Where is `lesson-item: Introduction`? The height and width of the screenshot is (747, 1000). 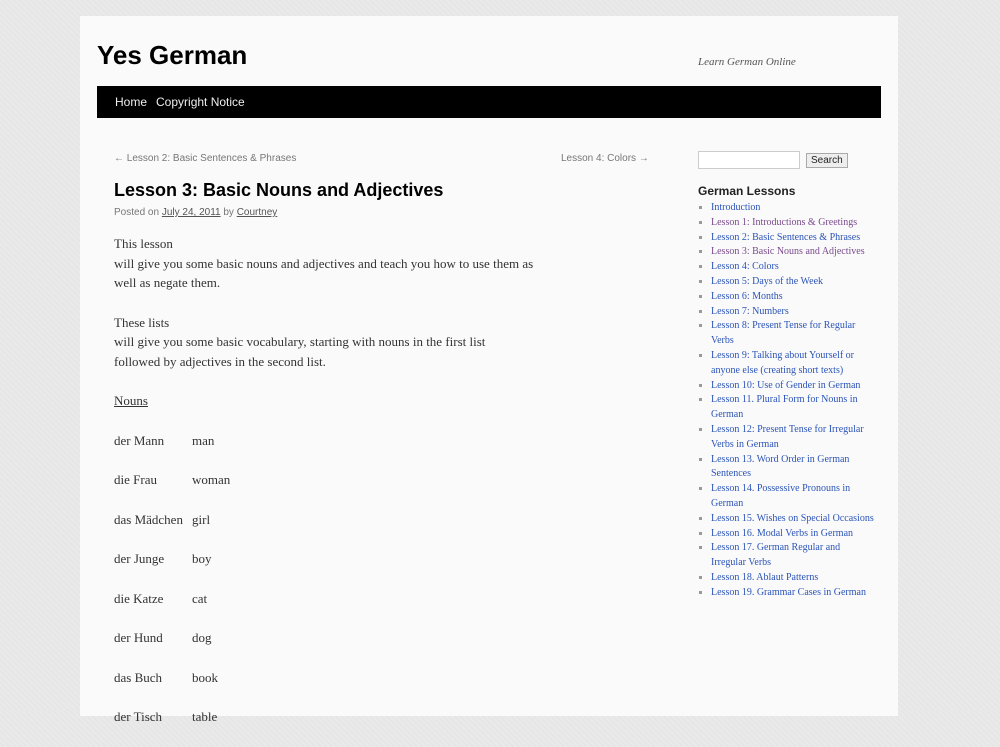 lesson-item: Introduction is located at coordinates (793, 208).